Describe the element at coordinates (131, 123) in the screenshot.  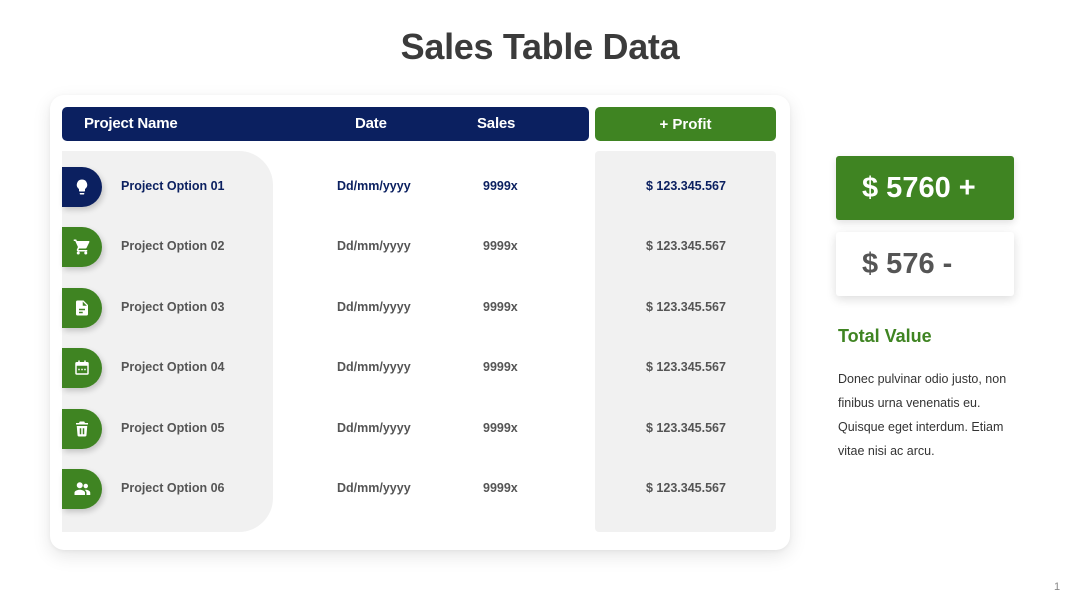
I see `header-project-name: Project Name` at that location.